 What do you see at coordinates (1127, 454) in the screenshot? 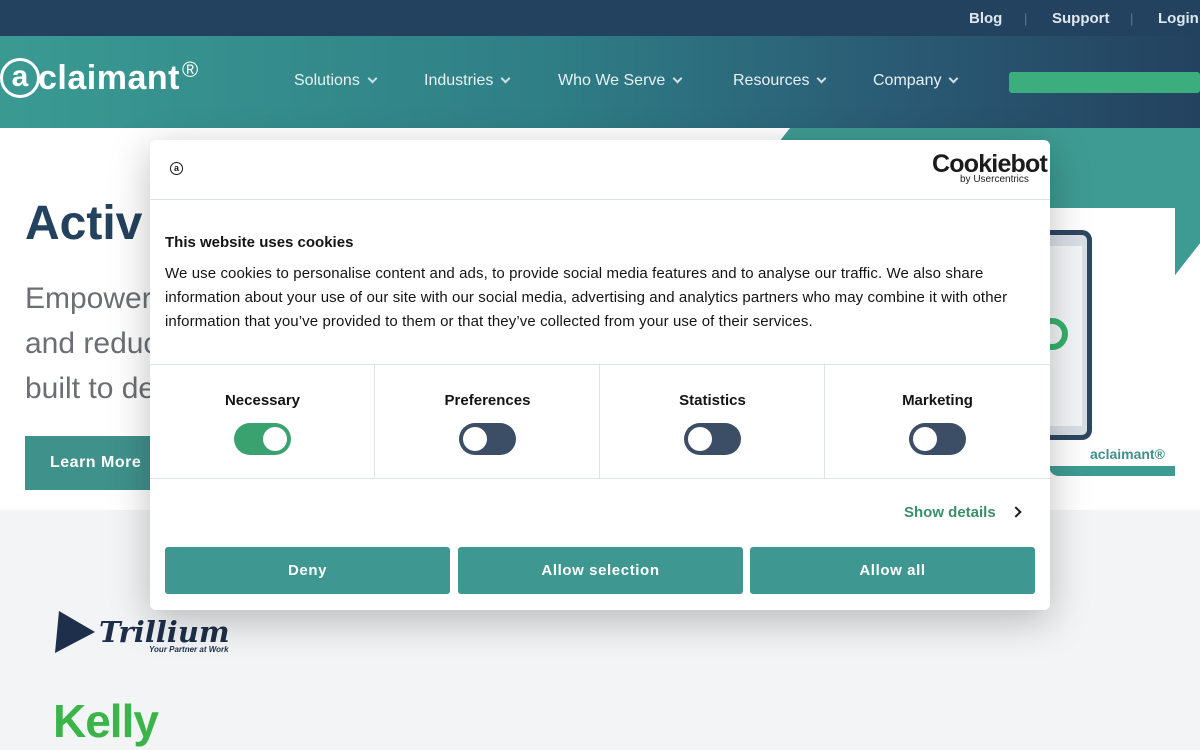
I see `card-logo: aclaimant®` at bounding box center [1127, 454].